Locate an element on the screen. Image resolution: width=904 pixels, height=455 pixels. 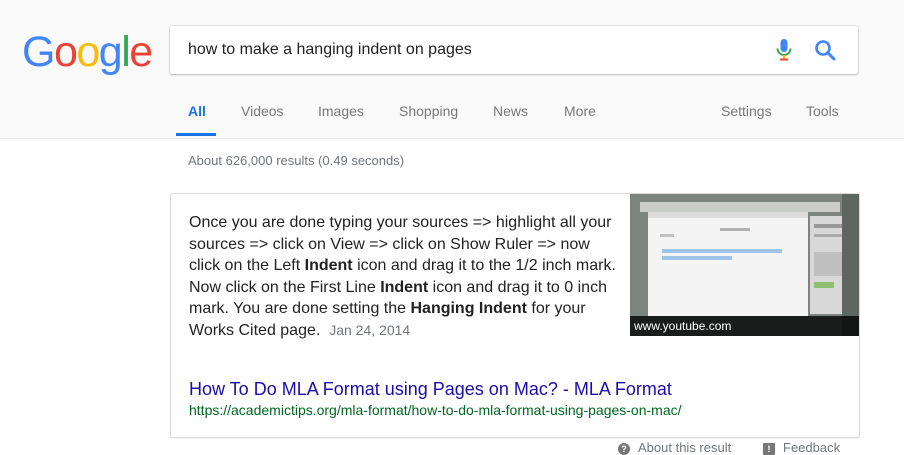
about-this-result-link: ? About this result is located at coordinates (674, 447).